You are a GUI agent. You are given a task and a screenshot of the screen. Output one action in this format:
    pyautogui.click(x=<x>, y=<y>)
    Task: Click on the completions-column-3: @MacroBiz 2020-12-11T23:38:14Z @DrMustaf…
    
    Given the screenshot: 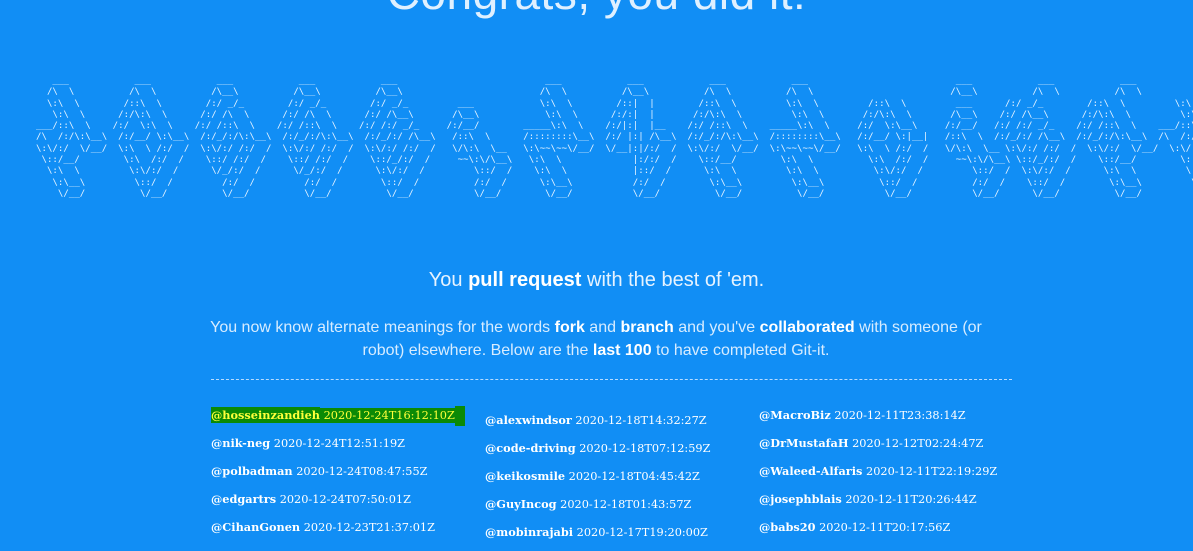 What is the action you would take?
    pyautogui.click(x=878, y=475)
    